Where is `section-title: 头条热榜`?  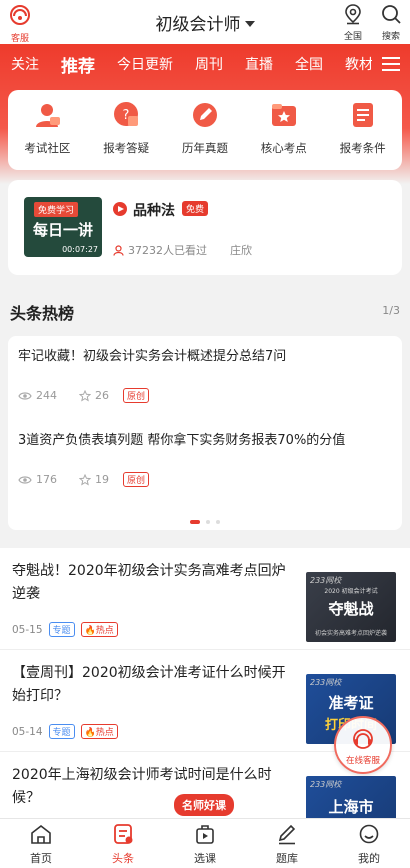 section-title: 头条热榜 is located at coordinates (42, 313).